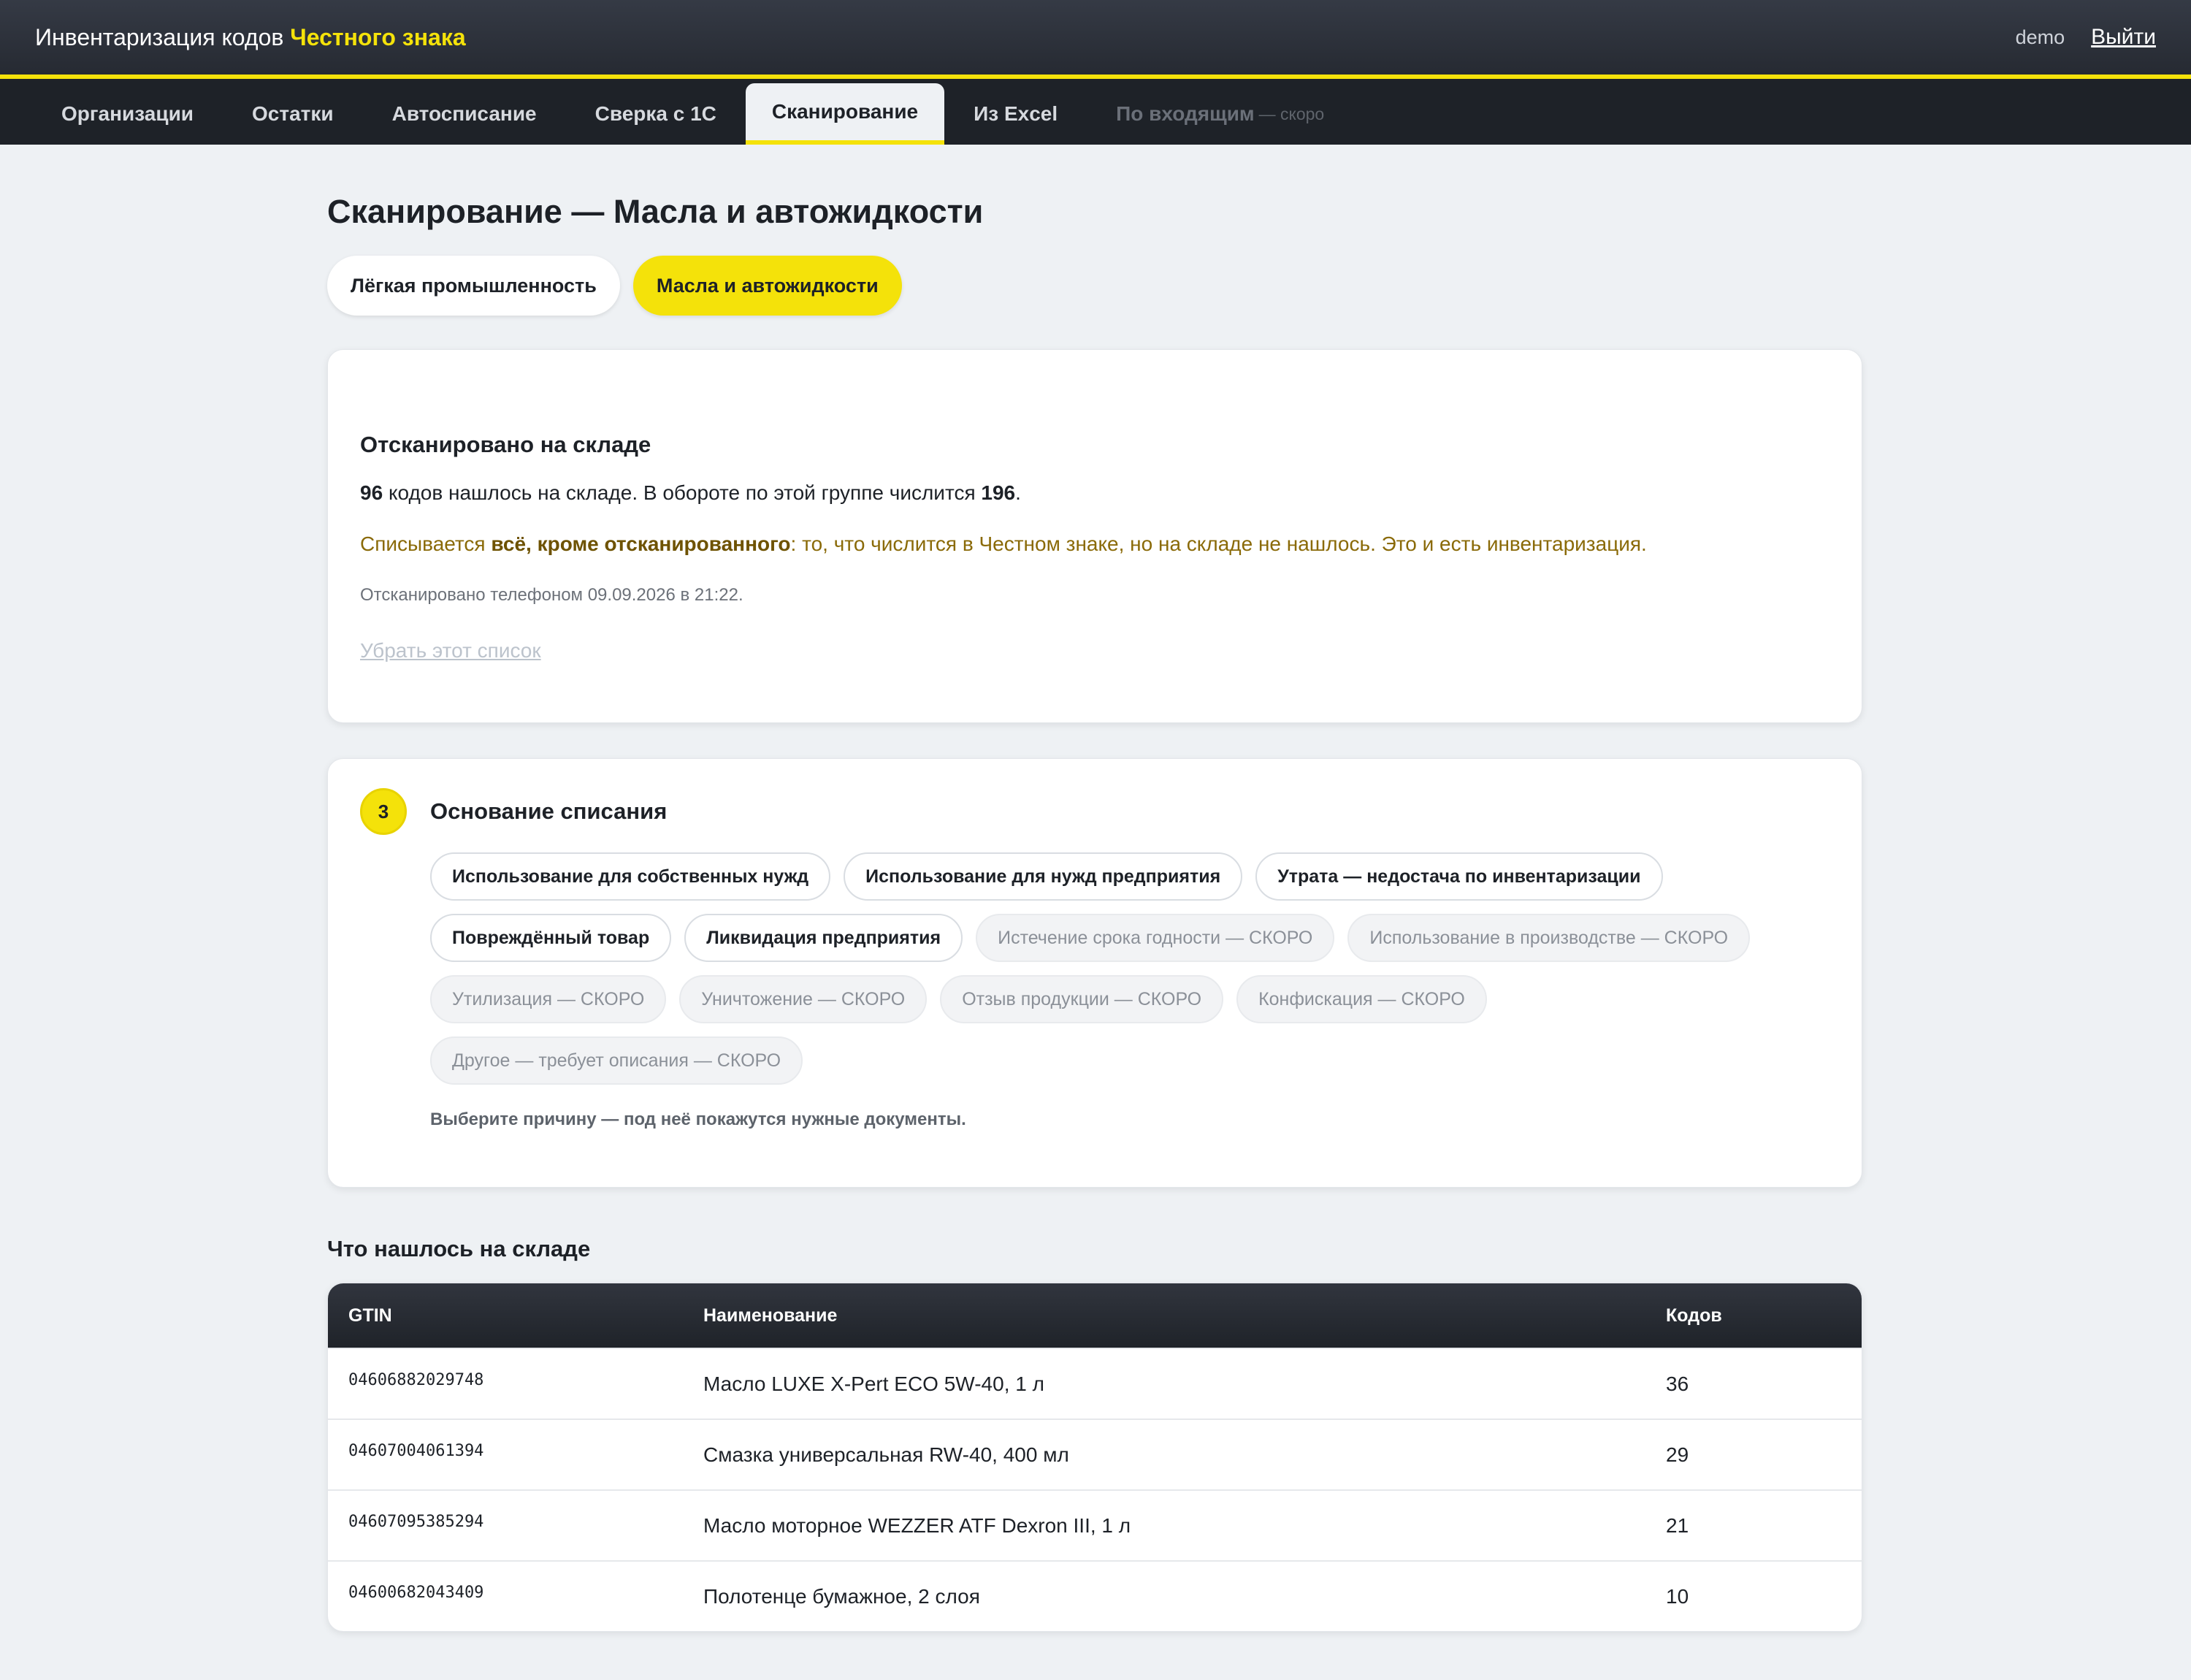 The height and width of the screenshot is (1680, 2191). Describe the element at coordinates (770, 1315) in the screenshot. I see `column-header-name: Наименование` at that location.